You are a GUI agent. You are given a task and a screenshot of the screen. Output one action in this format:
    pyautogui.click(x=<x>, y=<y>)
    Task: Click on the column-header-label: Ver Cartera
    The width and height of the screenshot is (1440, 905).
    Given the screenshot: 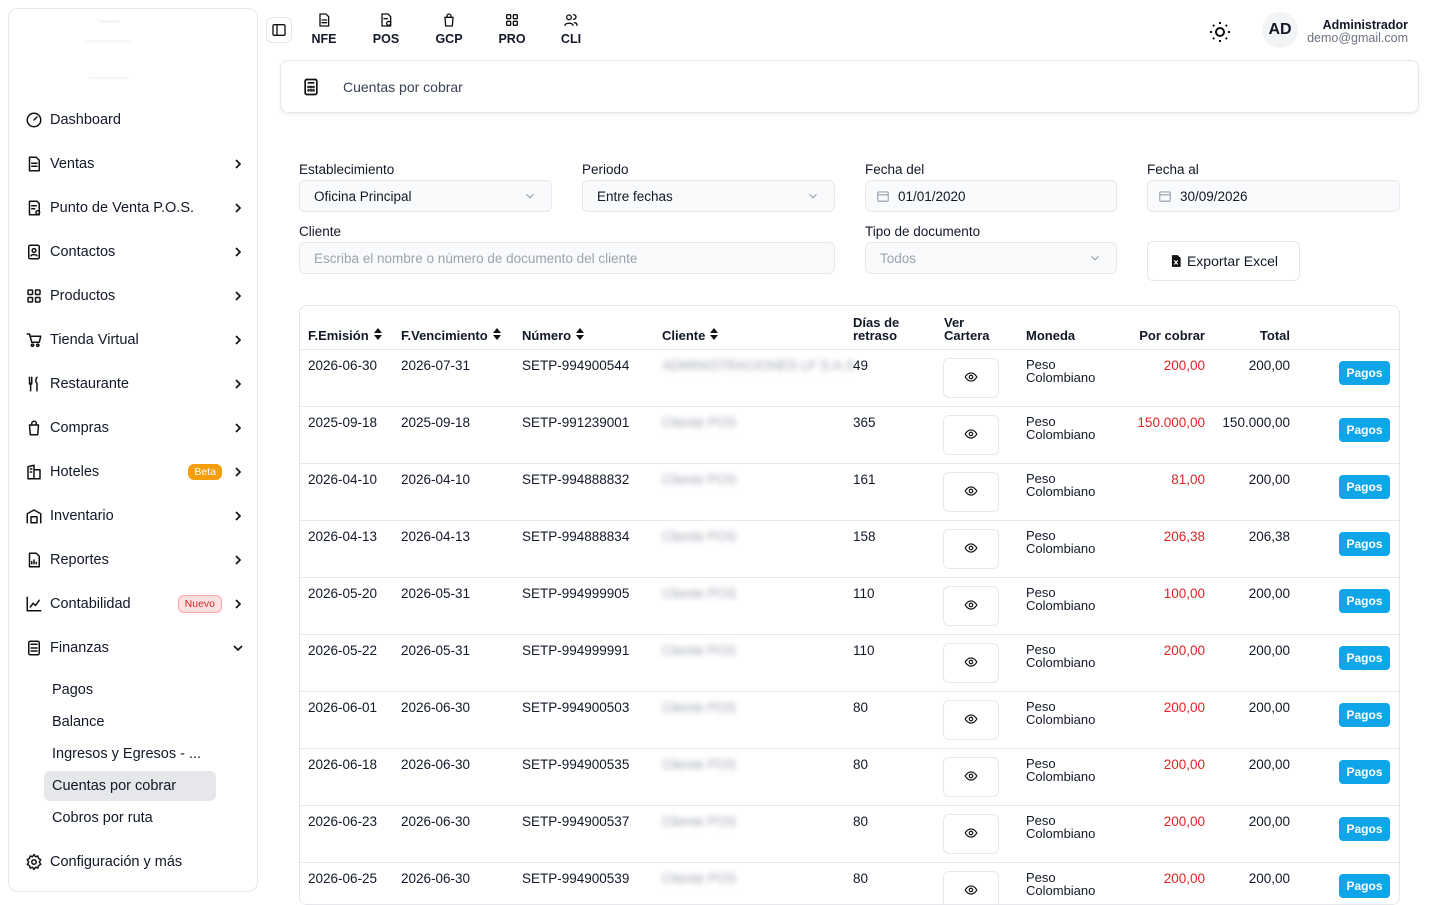 What is the action you would take?
    pyautogui.click(x=967, y=329)
    